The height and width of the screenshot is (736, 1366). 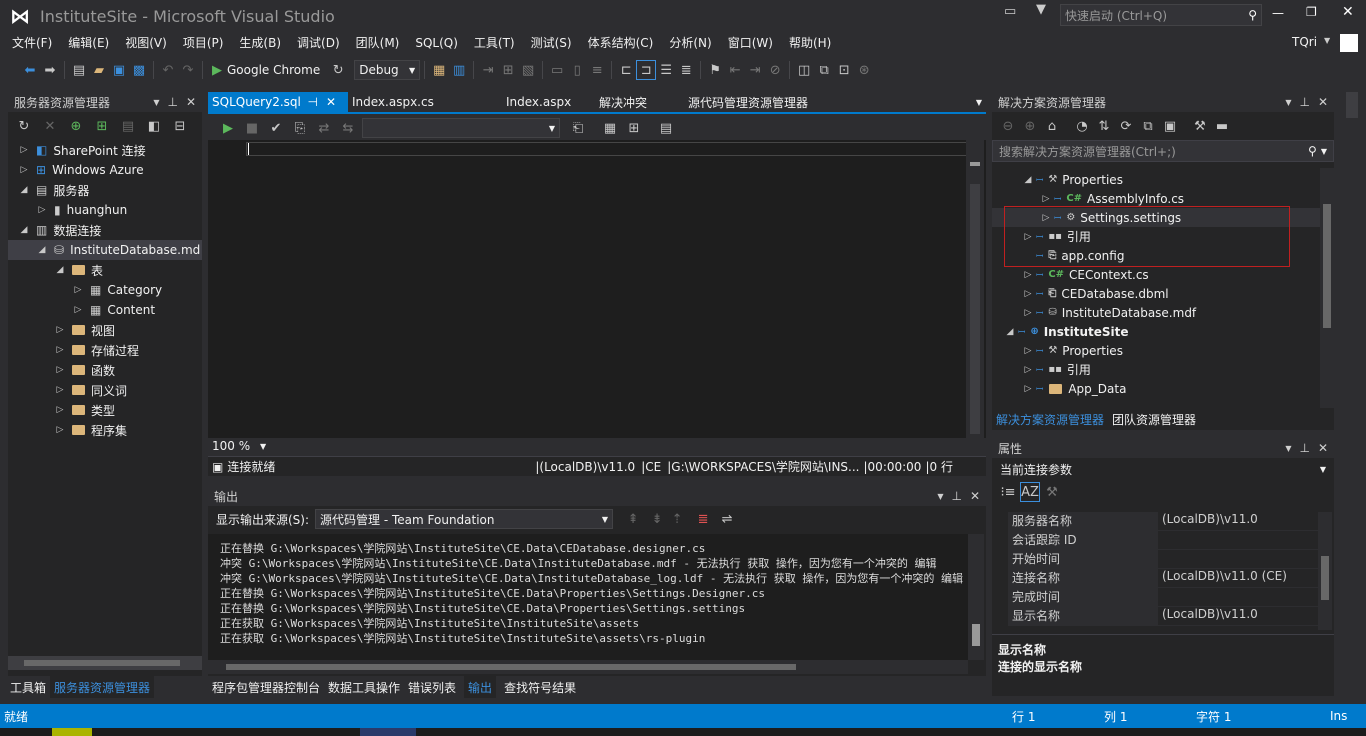 What do you see at coordinates (1156, 369) in the screenshot?
I see `tree-item: ▷ ꟷ ▪▪ 引用` at bounding box center [1156, 369].